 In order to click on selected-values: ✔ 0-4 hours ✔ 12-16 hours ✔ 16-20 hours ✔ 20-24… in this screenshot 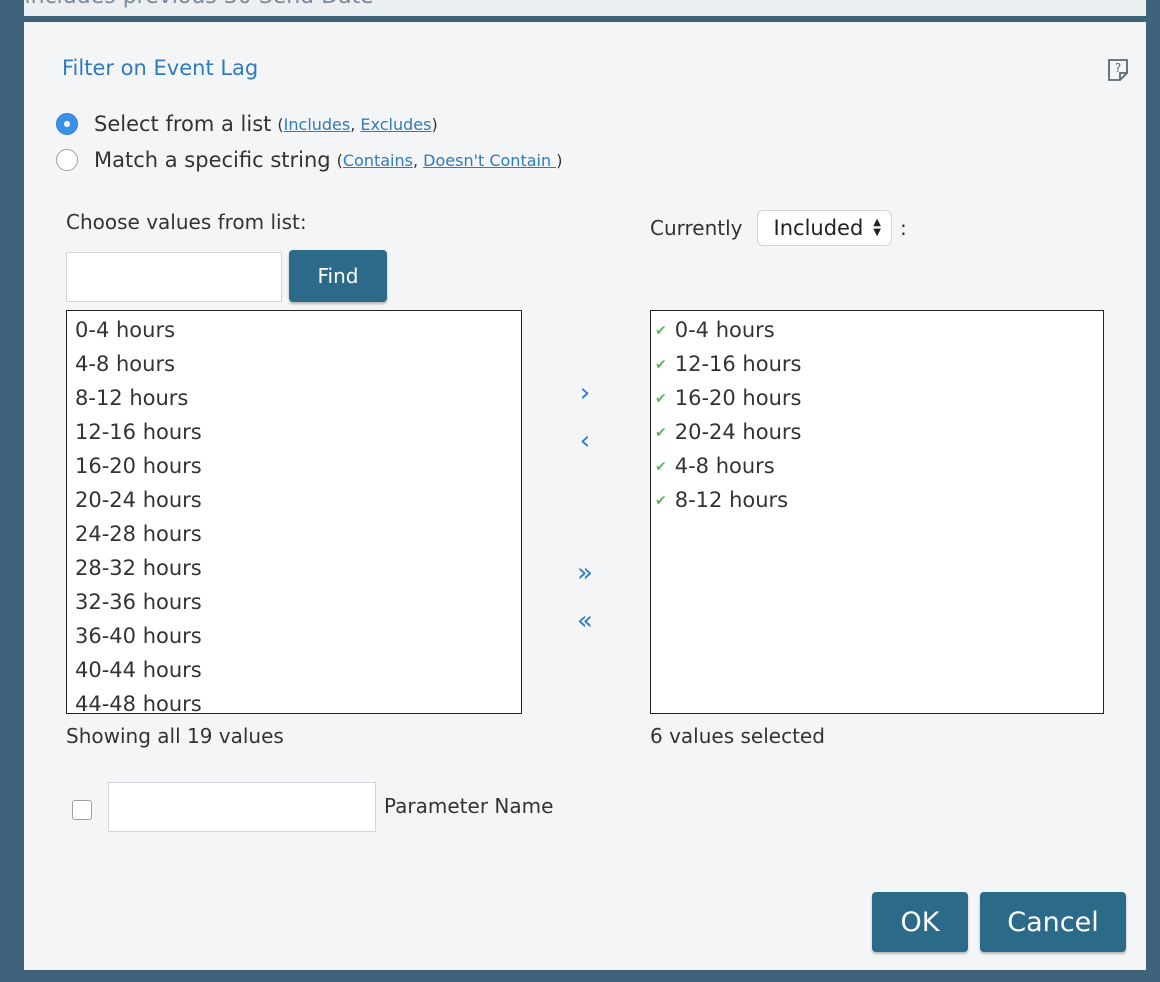, I will do `click(877, 414)`.